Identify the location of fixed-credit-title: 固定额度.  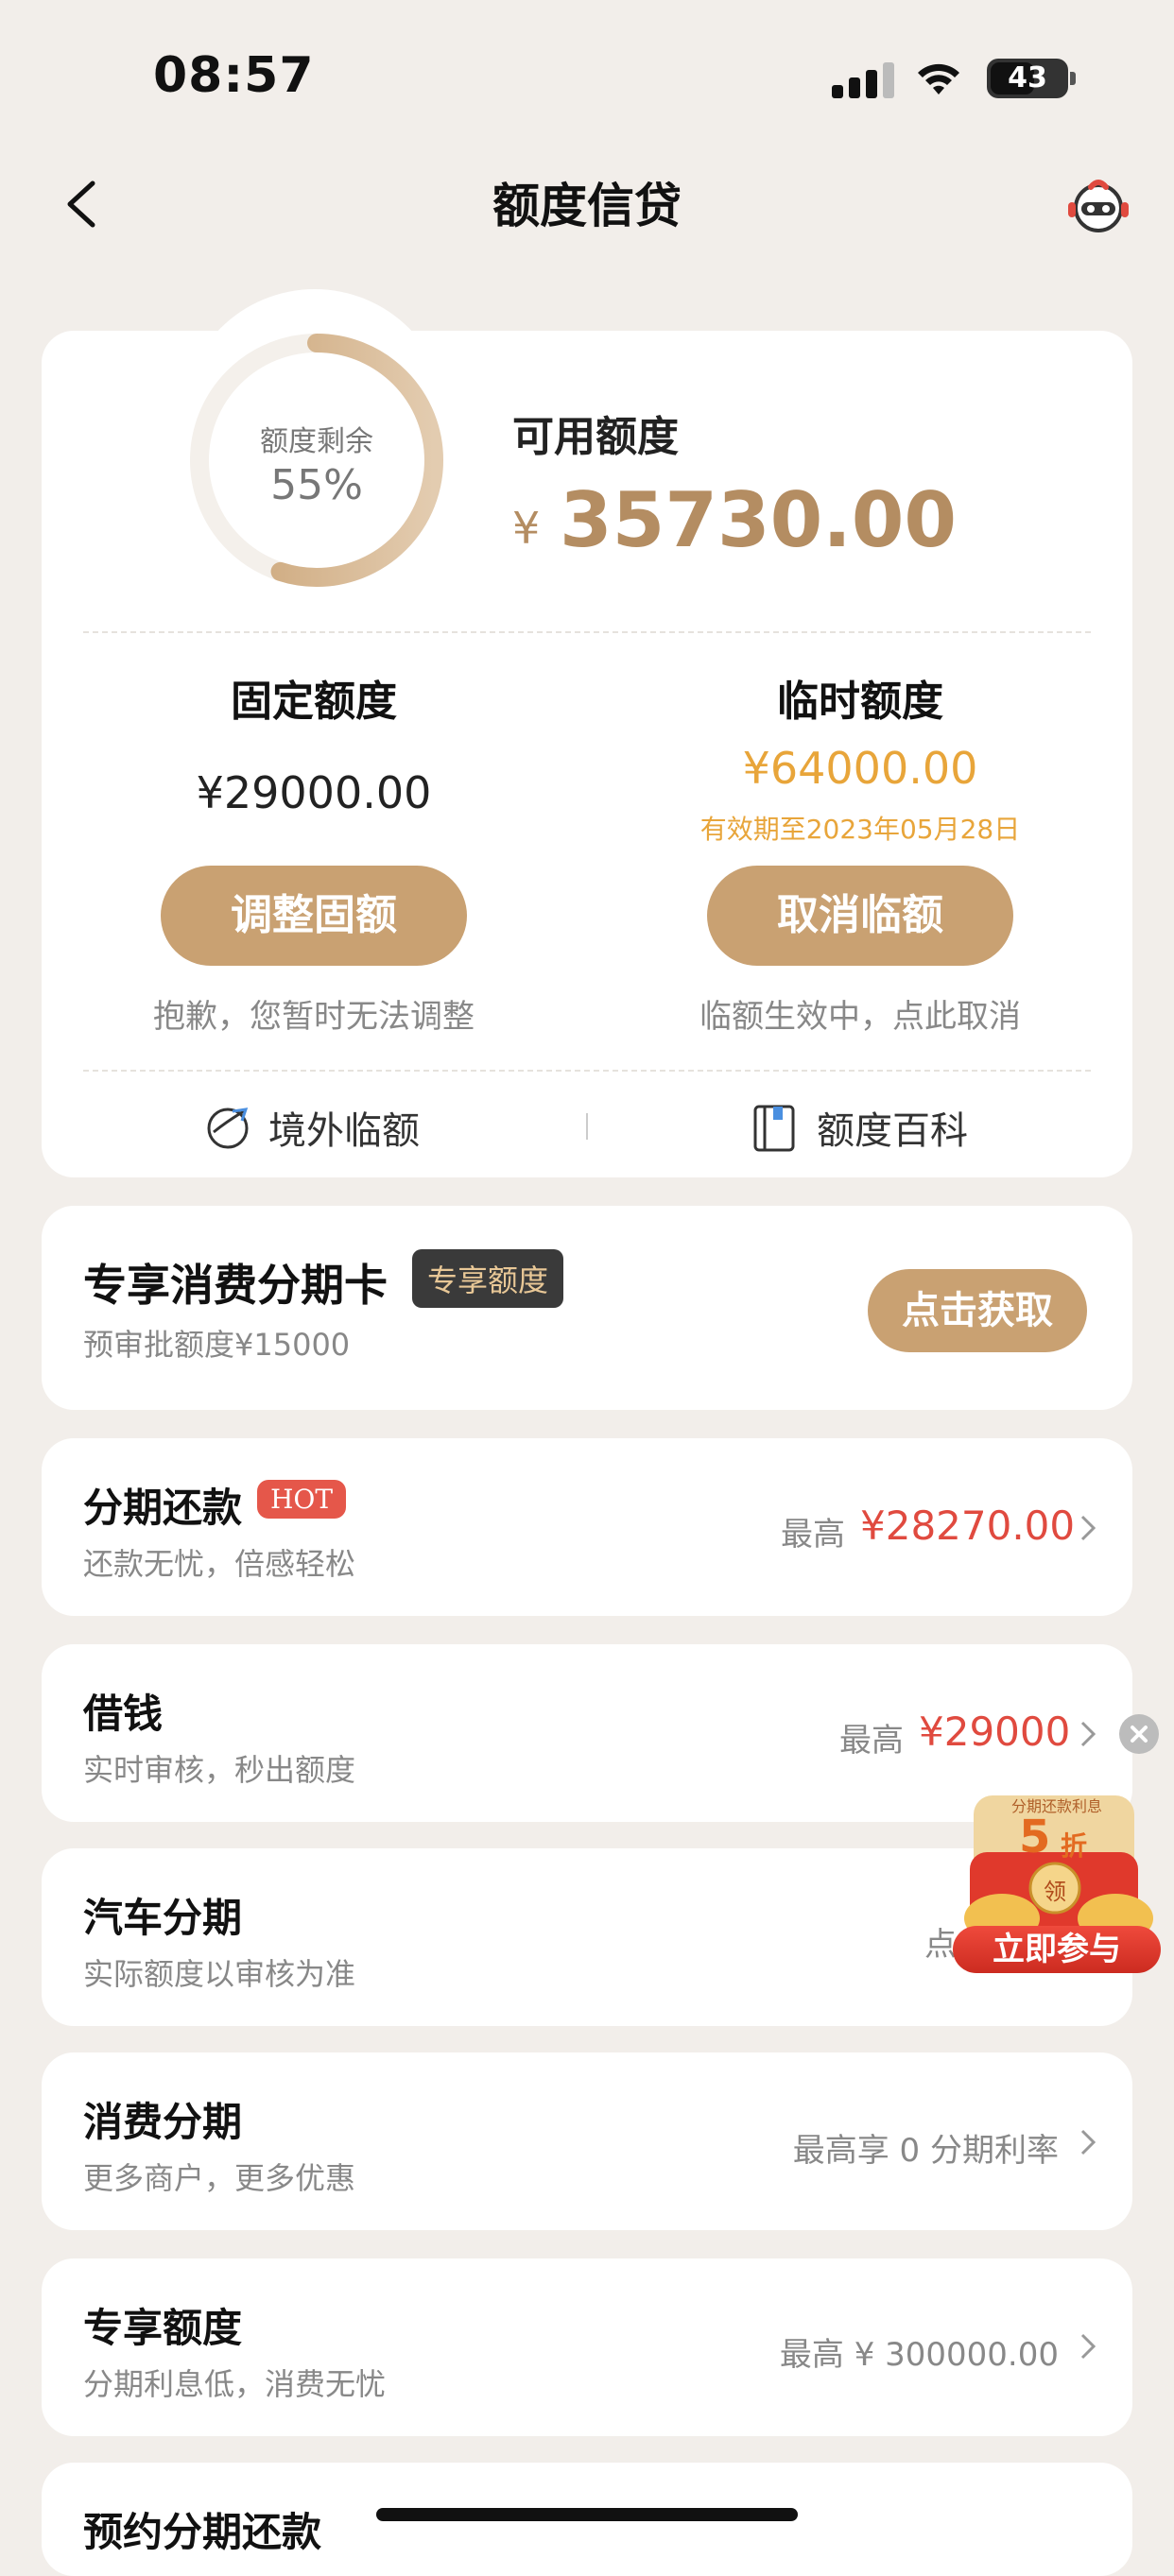
(314, 702).